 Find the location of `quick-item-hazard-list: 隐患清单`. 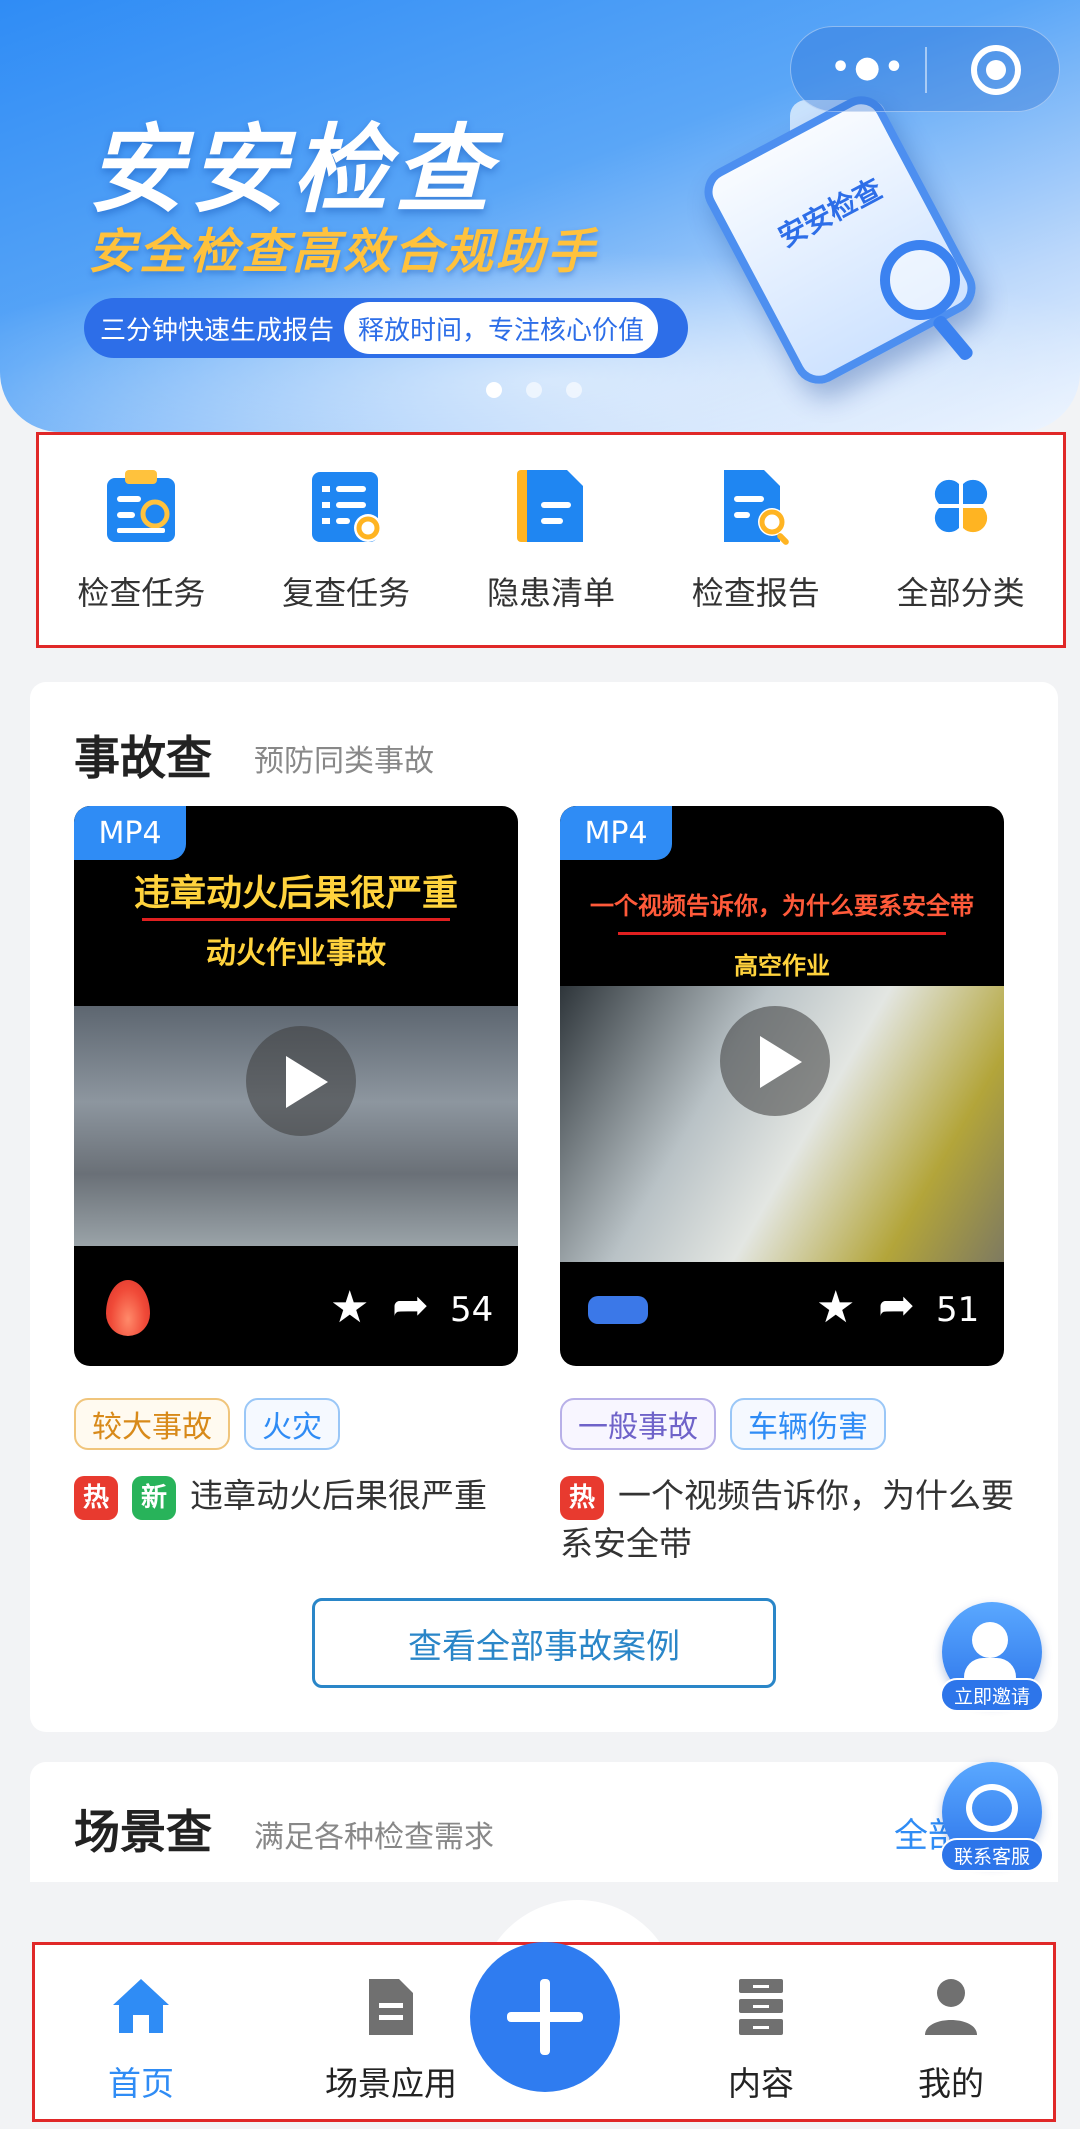

quick-item-hazard-list: 隐患清单 is located at coordinates (551, 540).